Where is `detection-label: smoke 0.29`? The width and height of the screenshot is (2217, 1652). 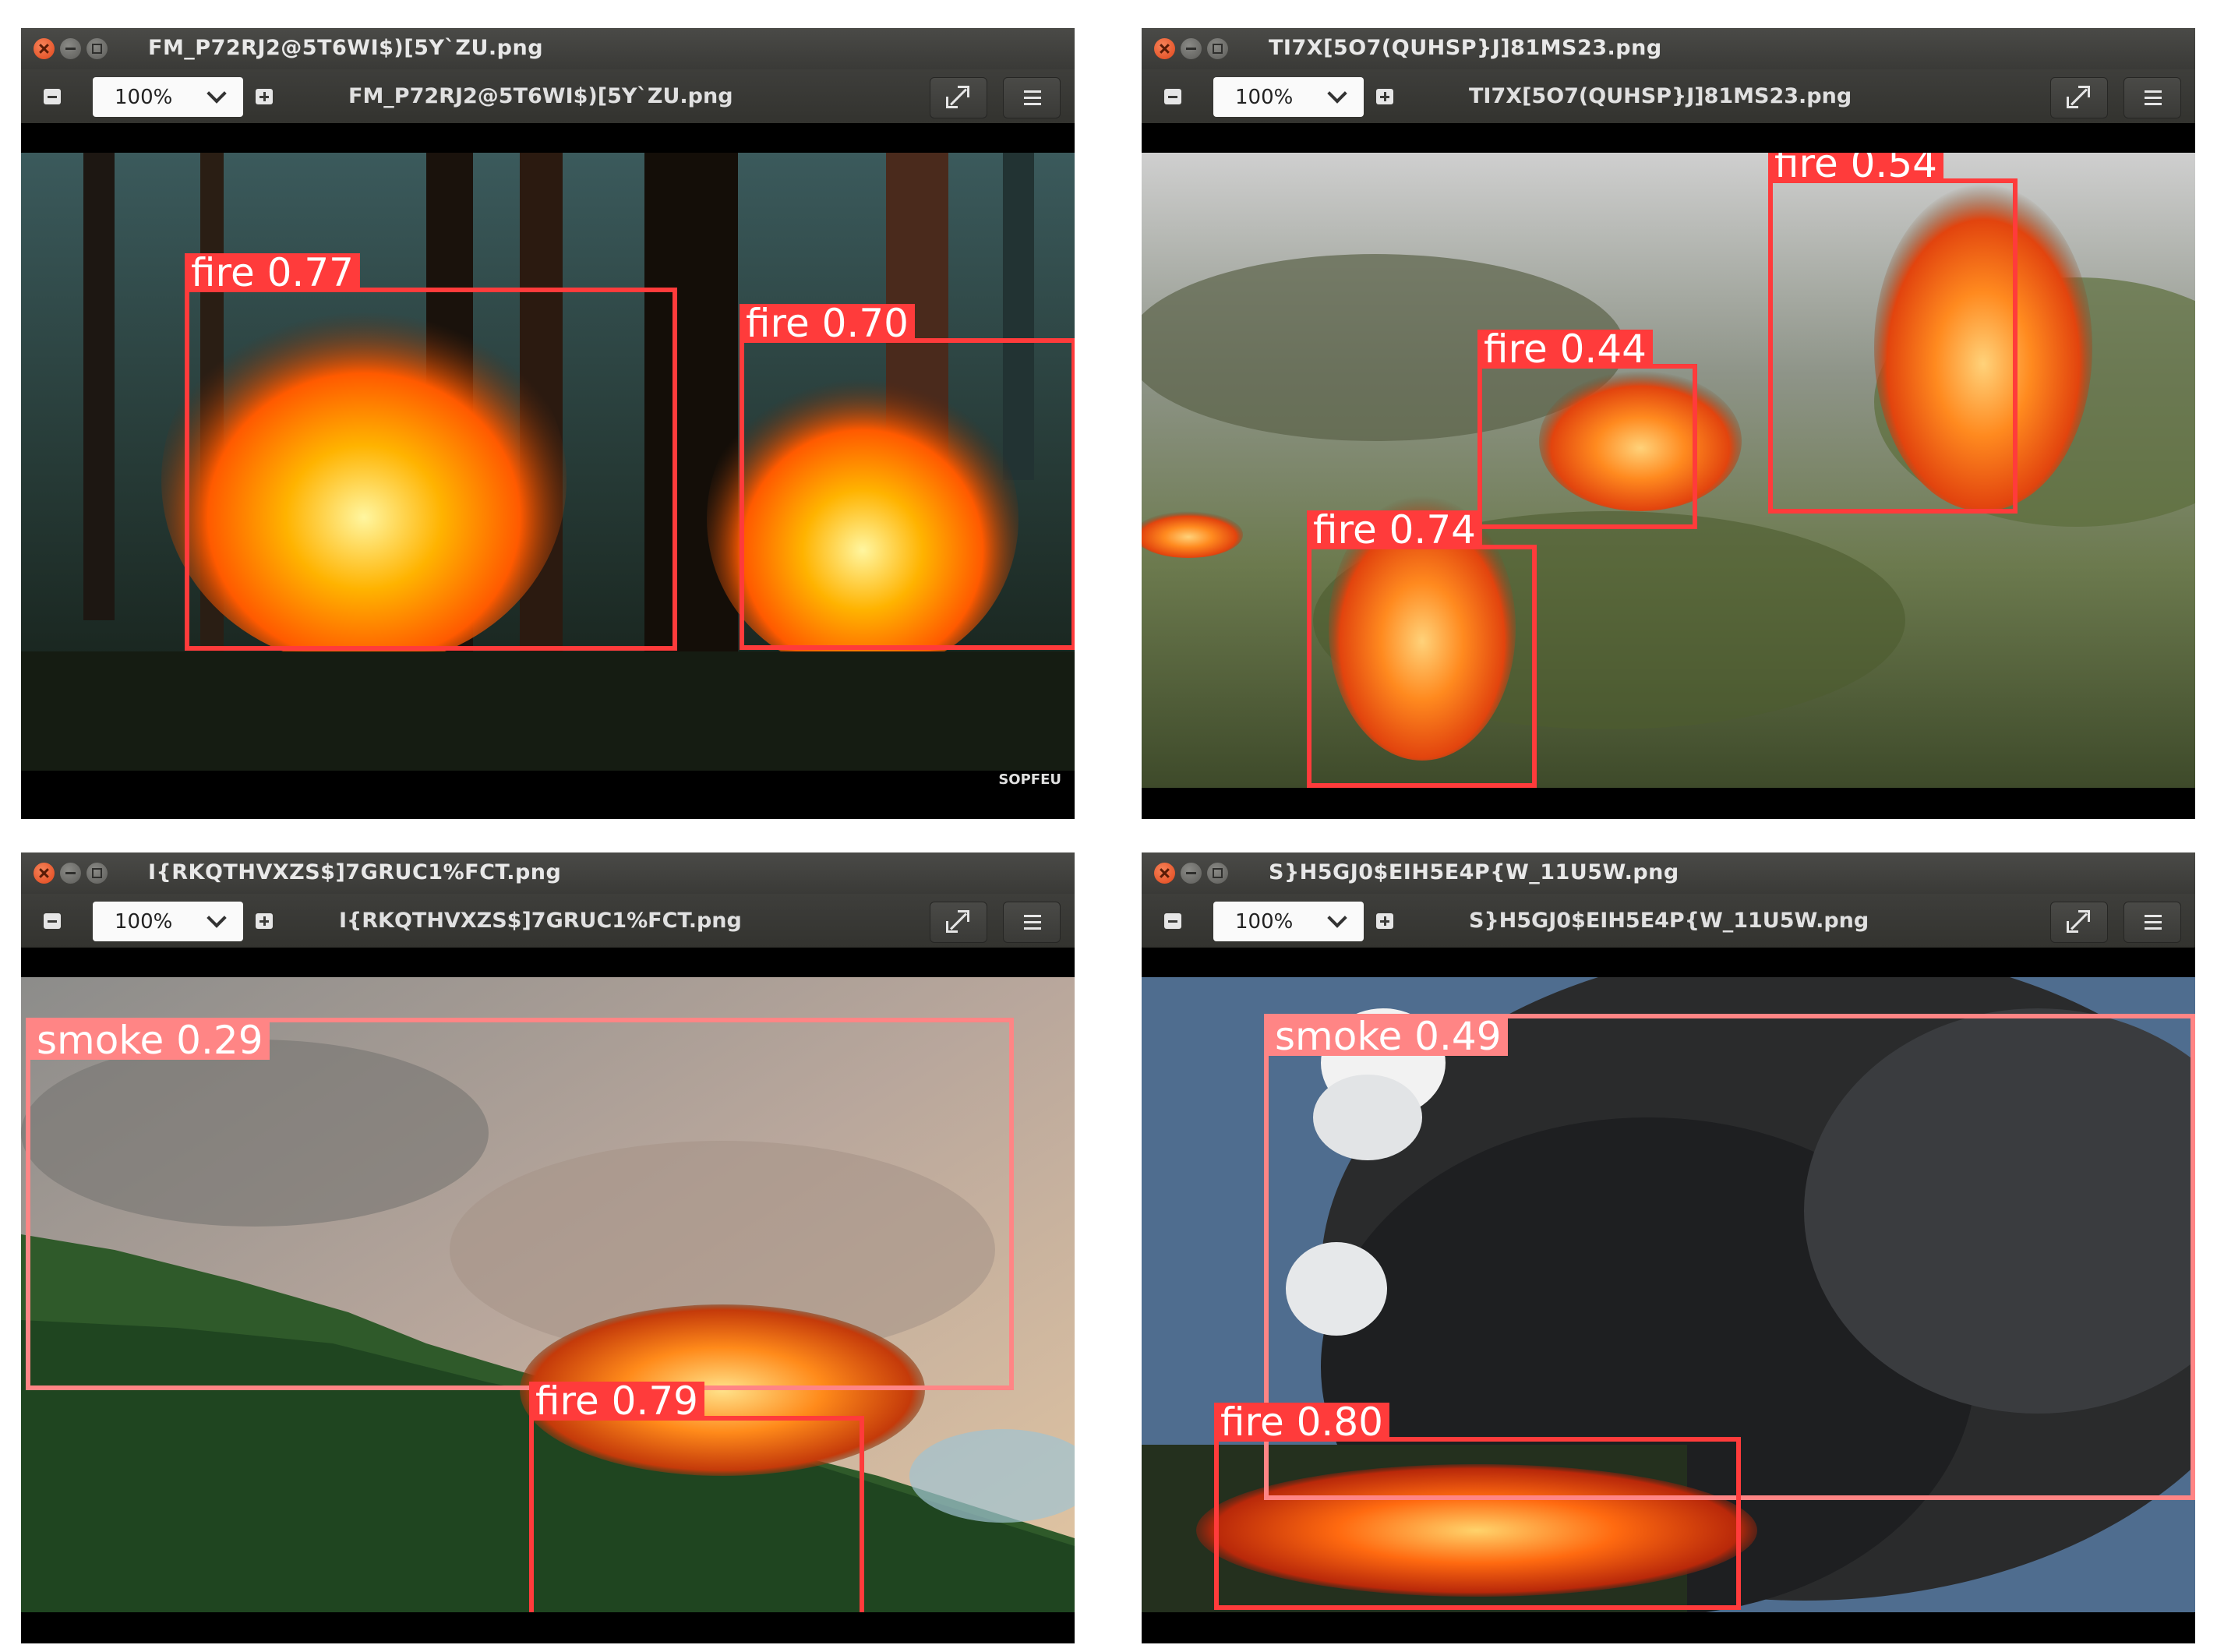
detection-label: smoke 0.29 is located at coordinates (150, 1040).